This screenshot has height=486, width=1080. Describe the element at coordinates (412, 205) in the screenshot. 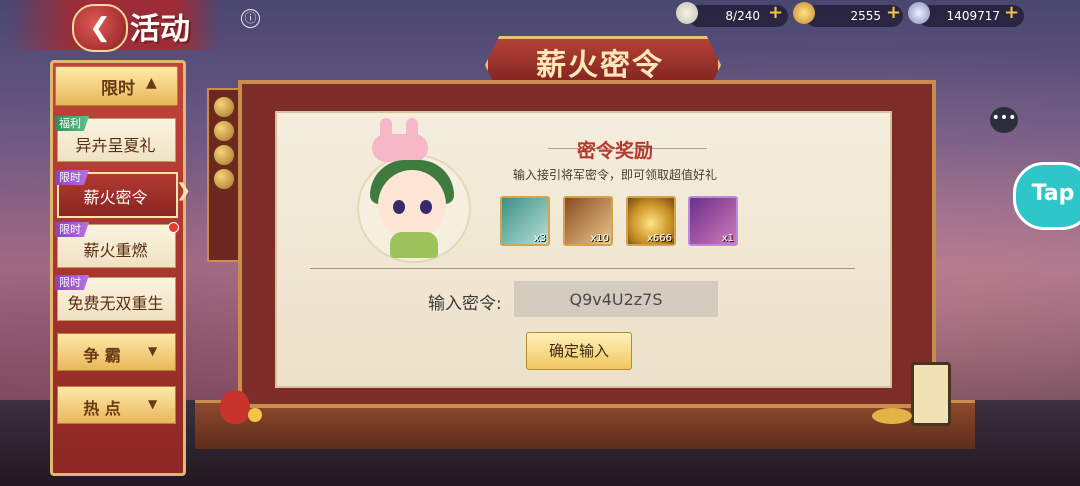

I see `character-face` at that location.